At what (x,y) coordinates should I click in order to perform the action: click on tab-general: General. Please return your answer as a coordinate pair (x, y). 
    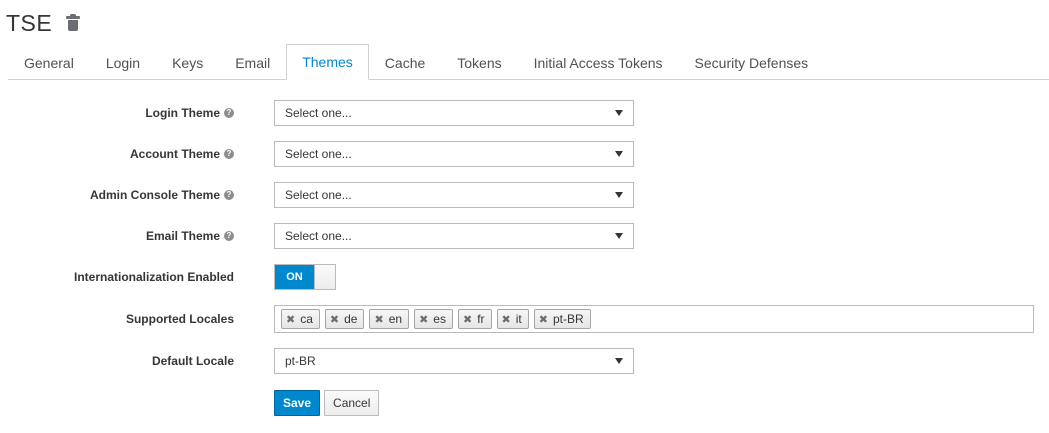
    Looking at the image, I should click on (49, 62).